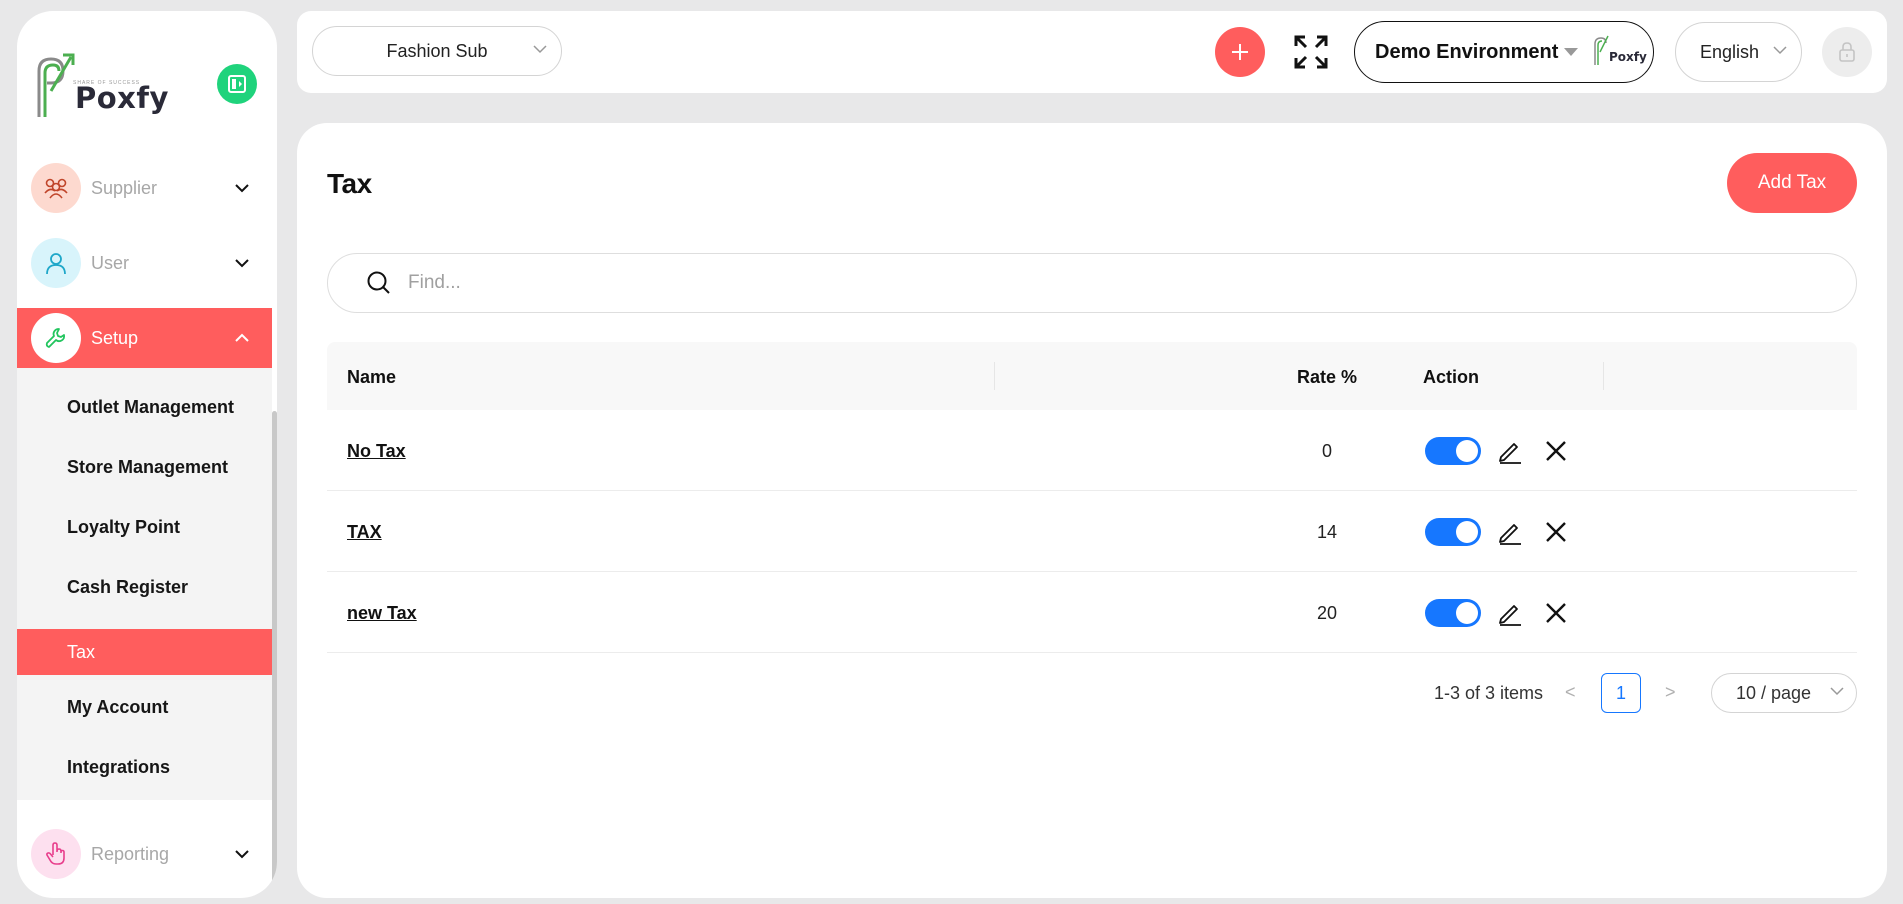  What do you see at coordinates (1092, 531) in the screenshot?
I see `table-row: TAX 14` at bounding box center [1092, 531].